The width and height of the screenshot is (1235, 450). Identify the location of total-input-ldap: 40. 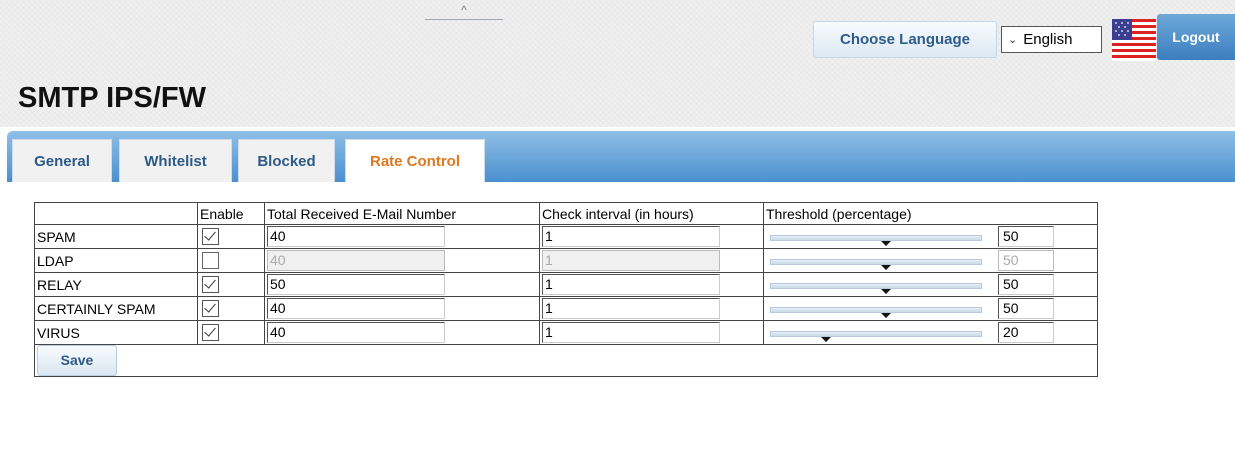
(356, 260).